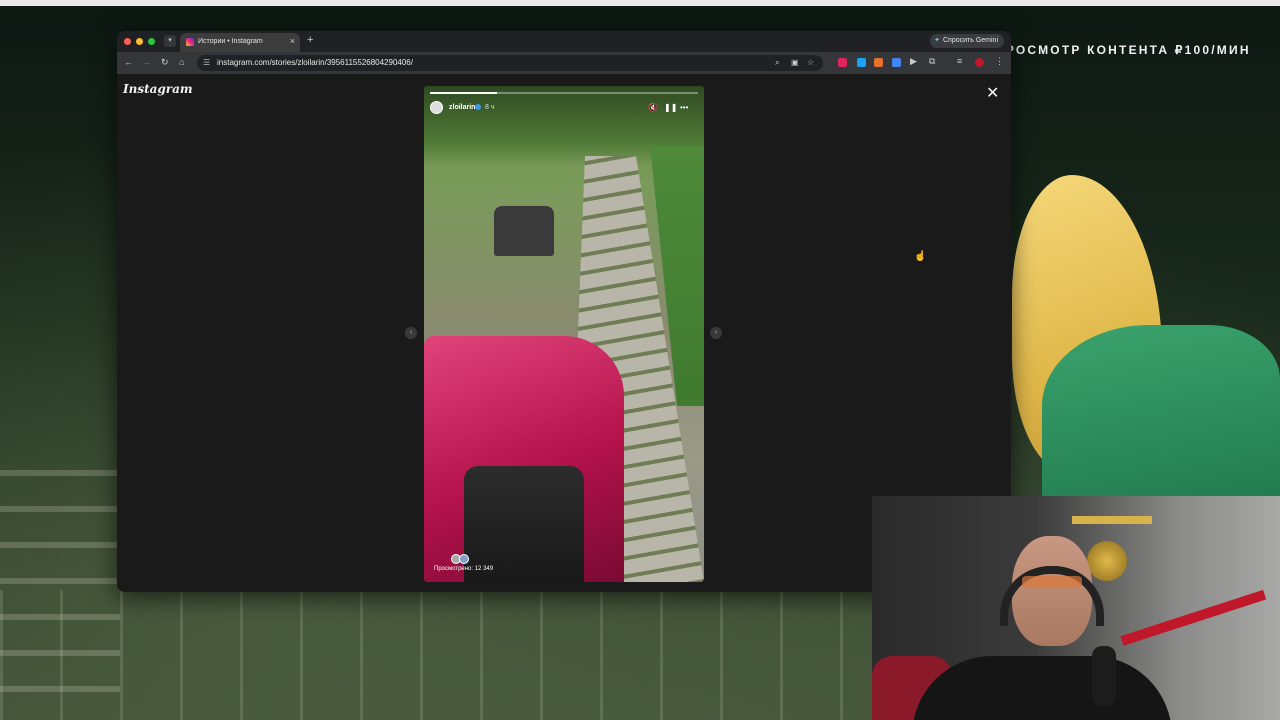  What do you see at coordinates (181, 62) in the screenshot?
I see `home-icon: ⌂` at bounding box center [181, 62].